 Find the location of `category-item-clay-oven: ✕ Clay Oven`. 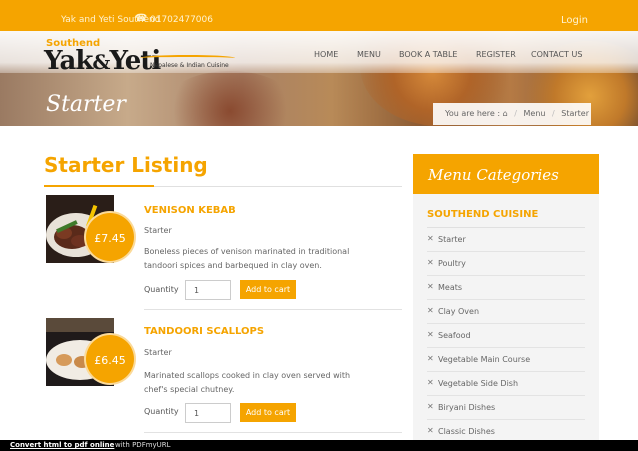

category-item-clay-oven: ✕ Clay Oven is located at coordinates (506, 312).